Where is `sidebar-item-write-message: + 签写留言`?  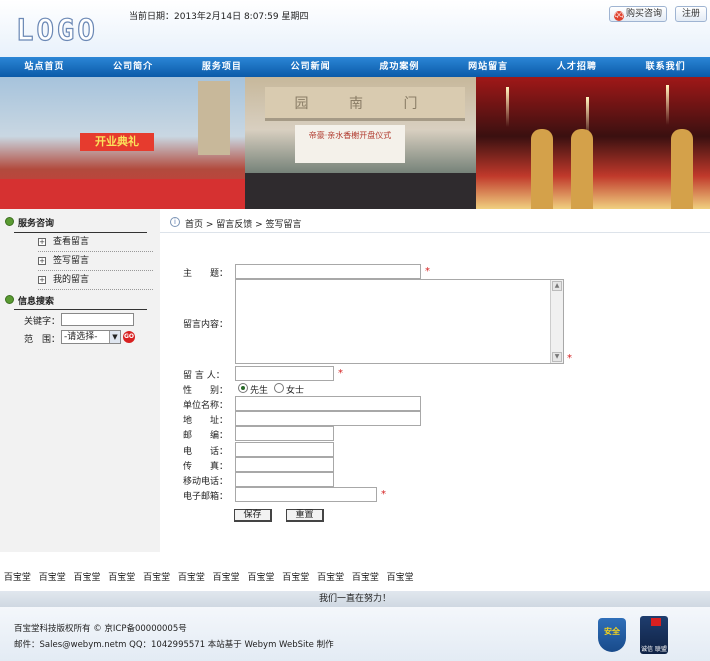
sidebar-item-write-message: + 签写留言 is located at coordinates (95, 261).